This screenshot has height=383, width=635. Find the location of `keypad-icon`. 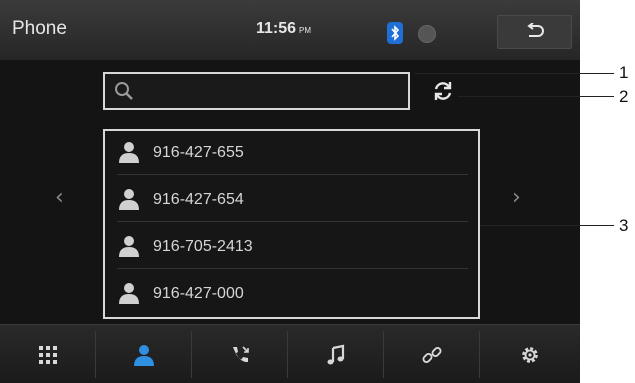

keypad-icon is located at coordinates (48, 354).